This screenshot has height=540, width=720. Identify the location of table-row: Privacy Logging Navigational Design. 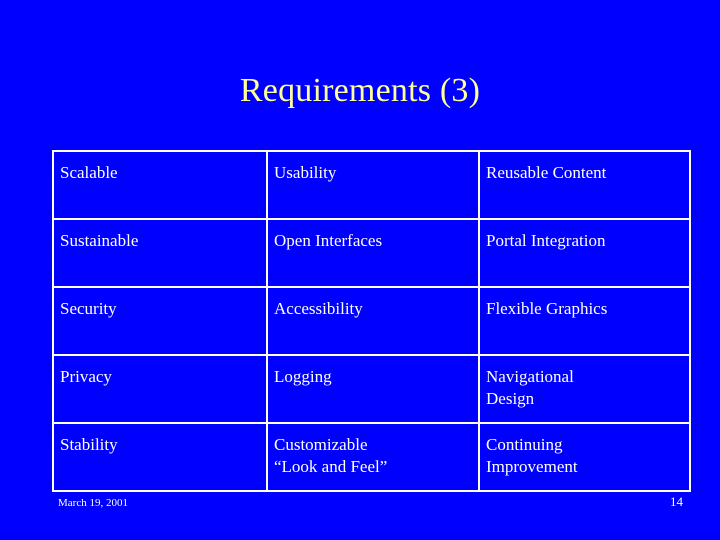
(371, 389).